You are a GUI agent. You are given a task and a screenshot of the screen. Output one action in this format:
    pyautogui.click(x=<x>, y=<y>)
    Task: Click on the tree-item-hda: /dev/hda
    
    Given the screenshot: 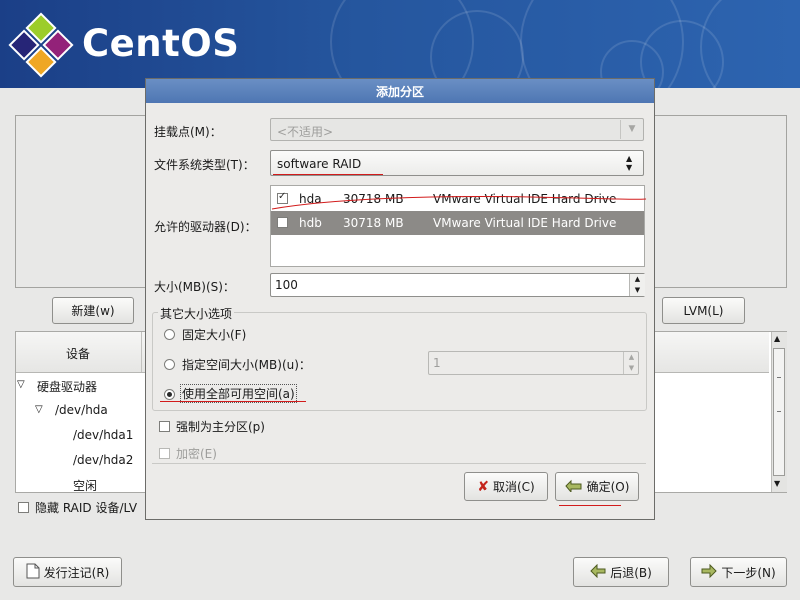 What is the action you would take?
    pyautogui.click(x=81, y=410)
    